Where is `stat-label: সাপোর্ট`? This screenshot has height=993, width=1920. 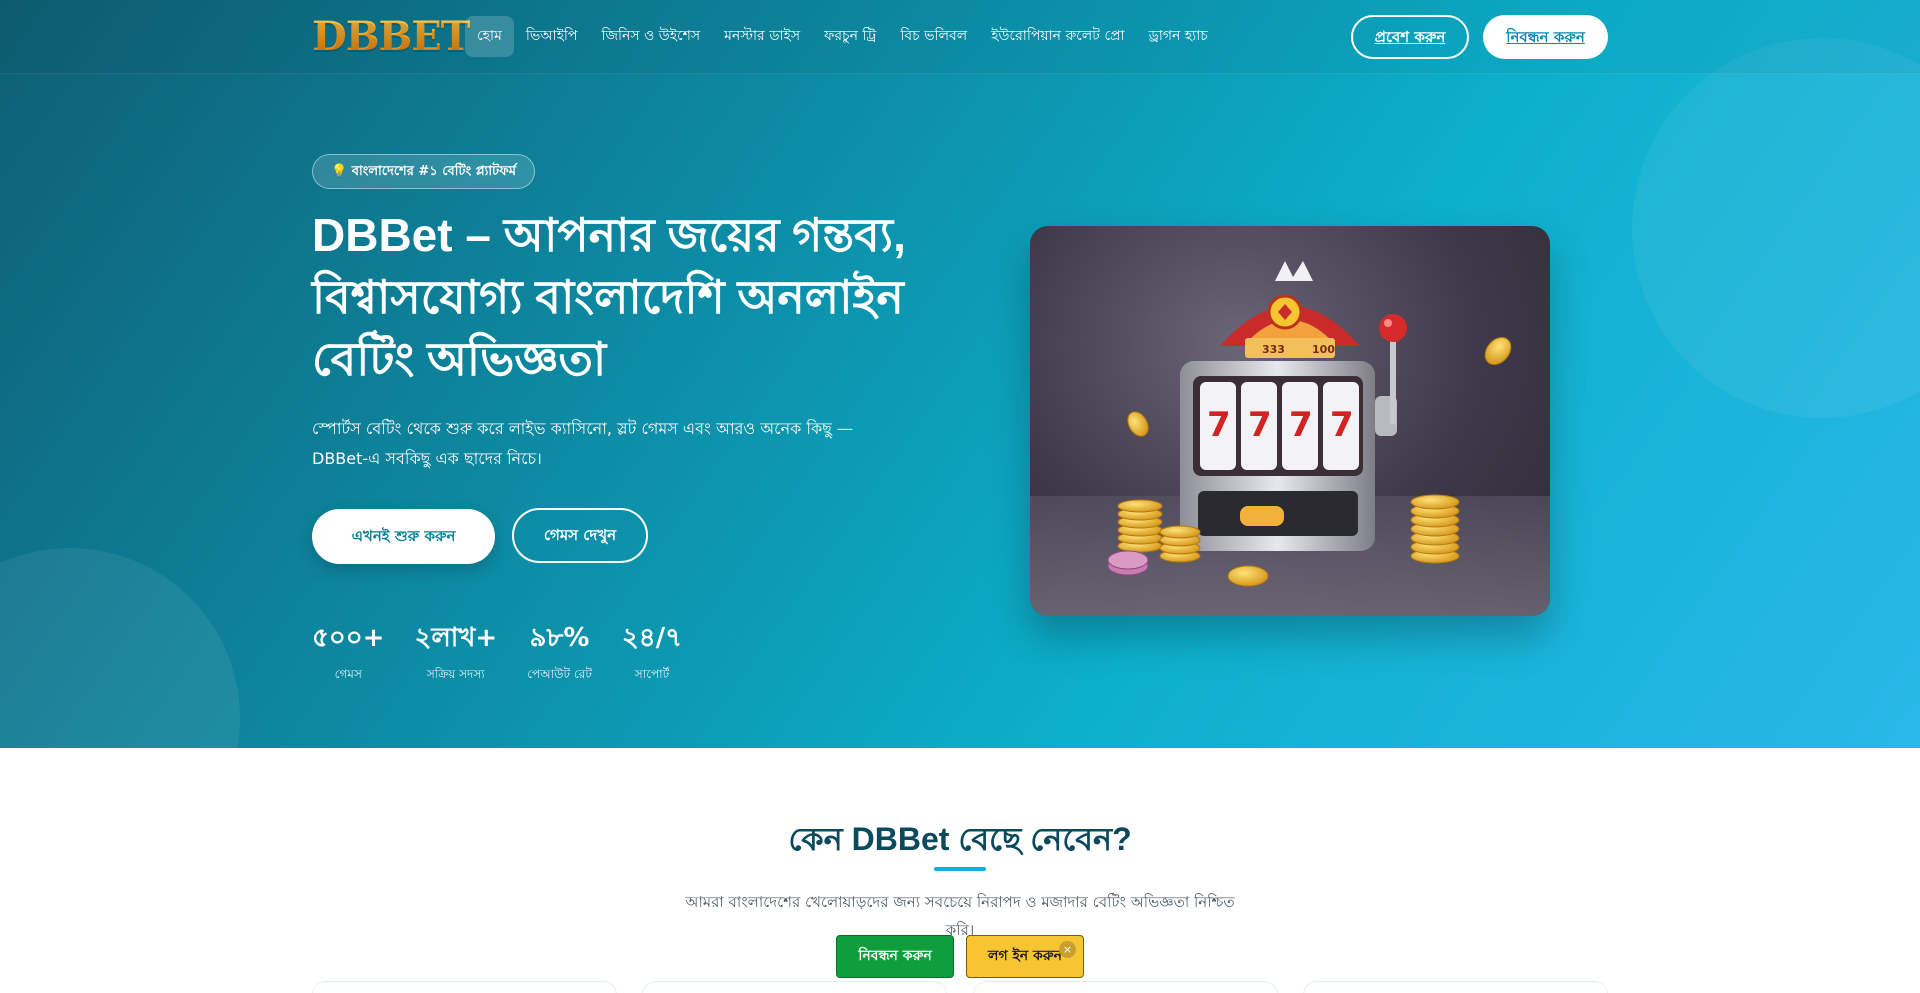 stat-label: সাপোর্ট is located at coordinates (652, 674).